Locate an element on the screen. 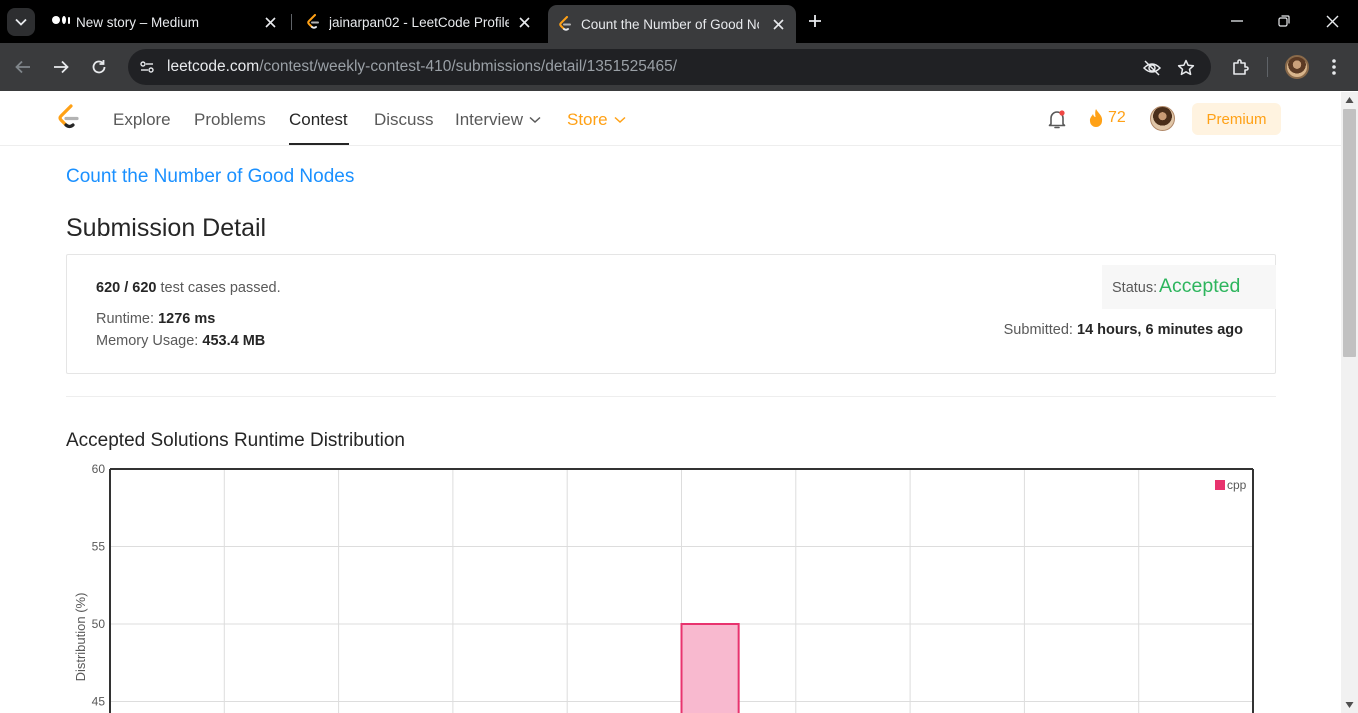 The image size is (1358, 713). tab-search-button is located at coordinates (21, 22).